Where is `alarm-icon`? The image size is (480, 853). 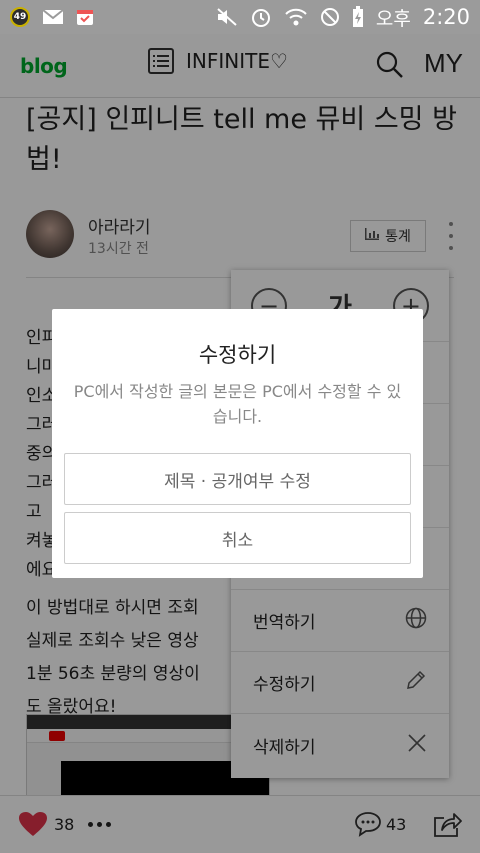
alarm-icon is located at coordinates (261, 17).